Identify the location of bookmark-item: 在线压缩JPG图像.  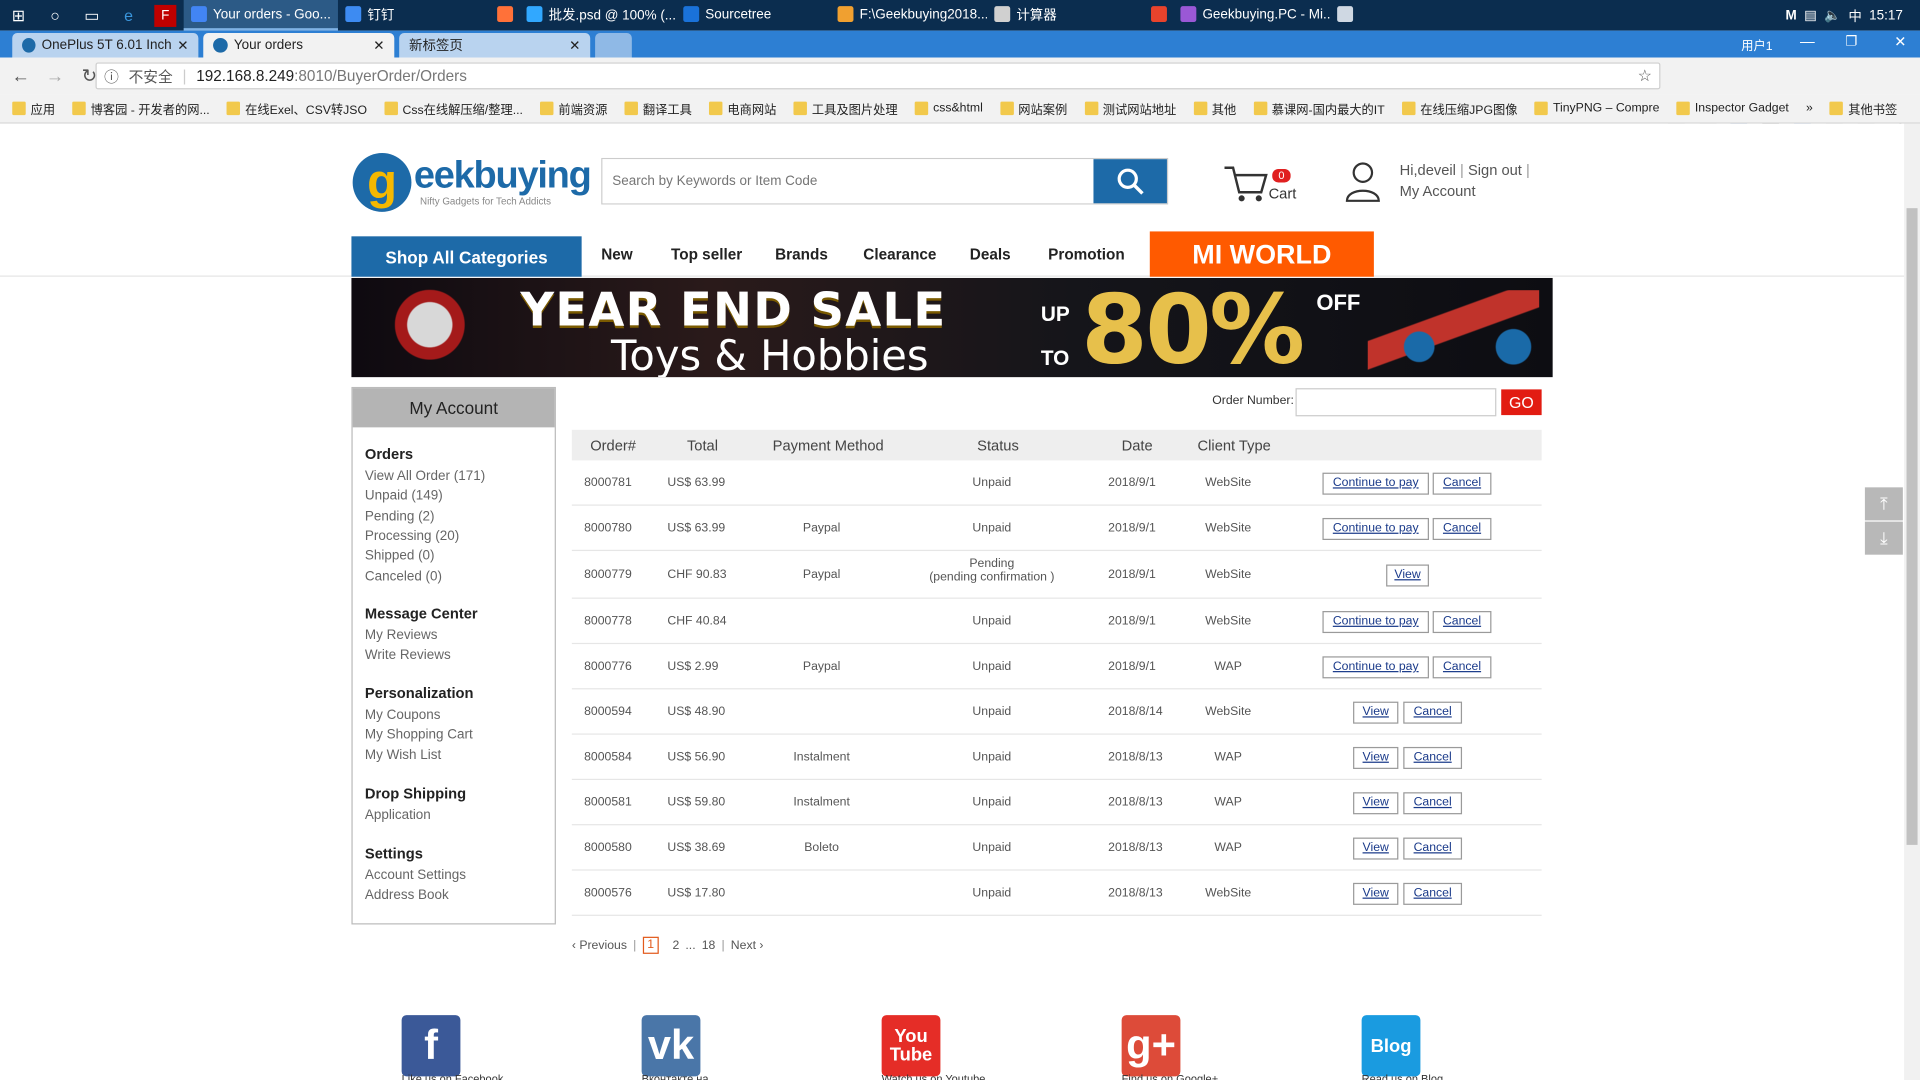
(1459, 108).